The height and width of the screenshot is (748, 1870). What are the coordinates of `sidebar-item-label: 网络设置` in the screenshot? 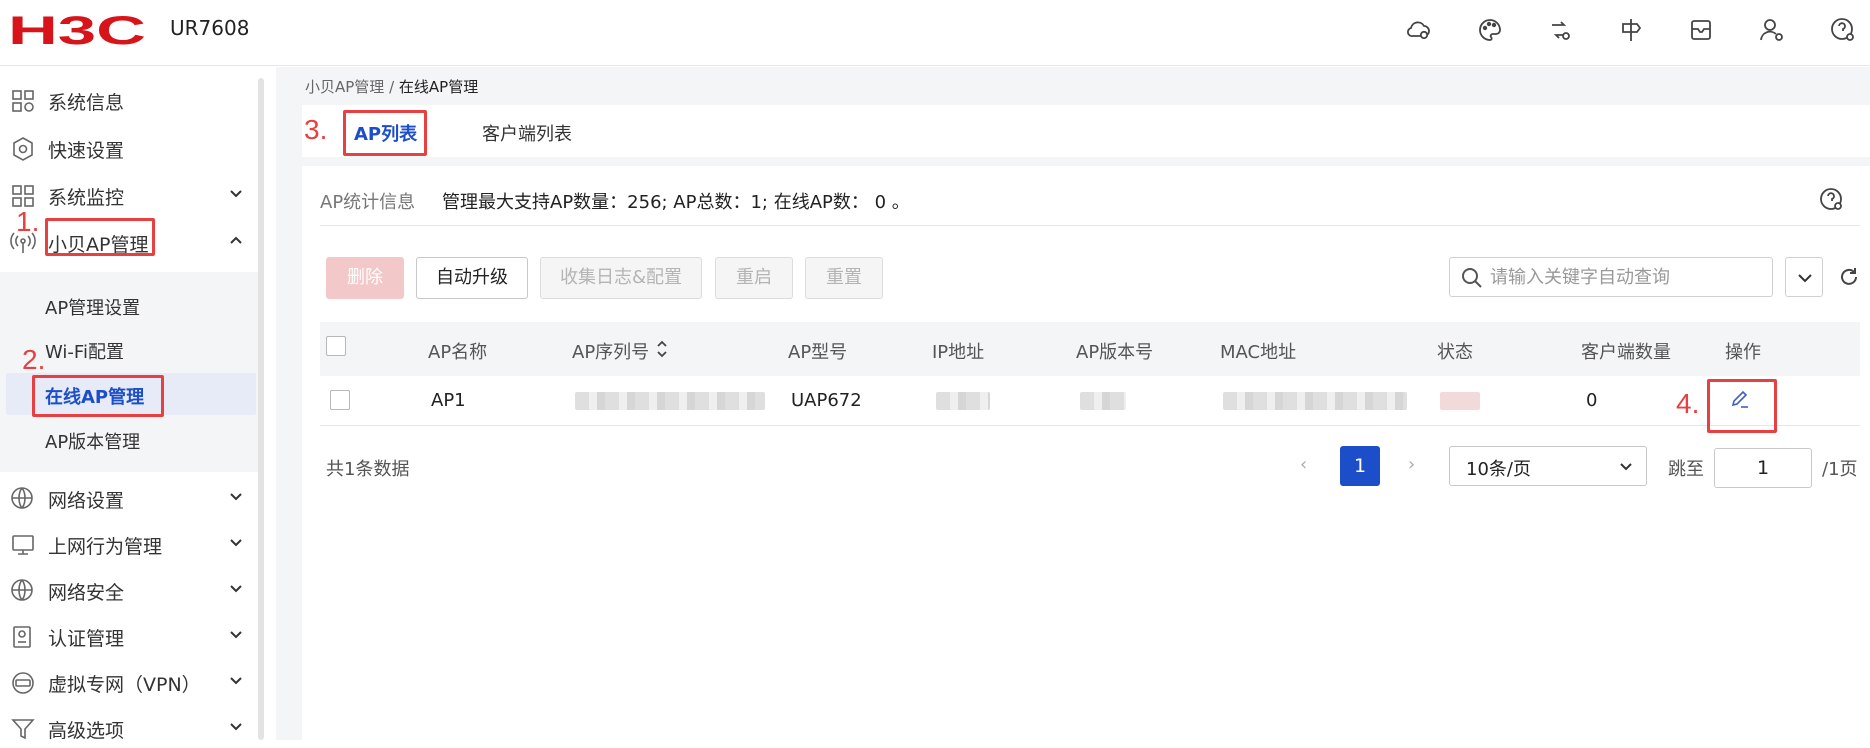 It's located at (86, 501).